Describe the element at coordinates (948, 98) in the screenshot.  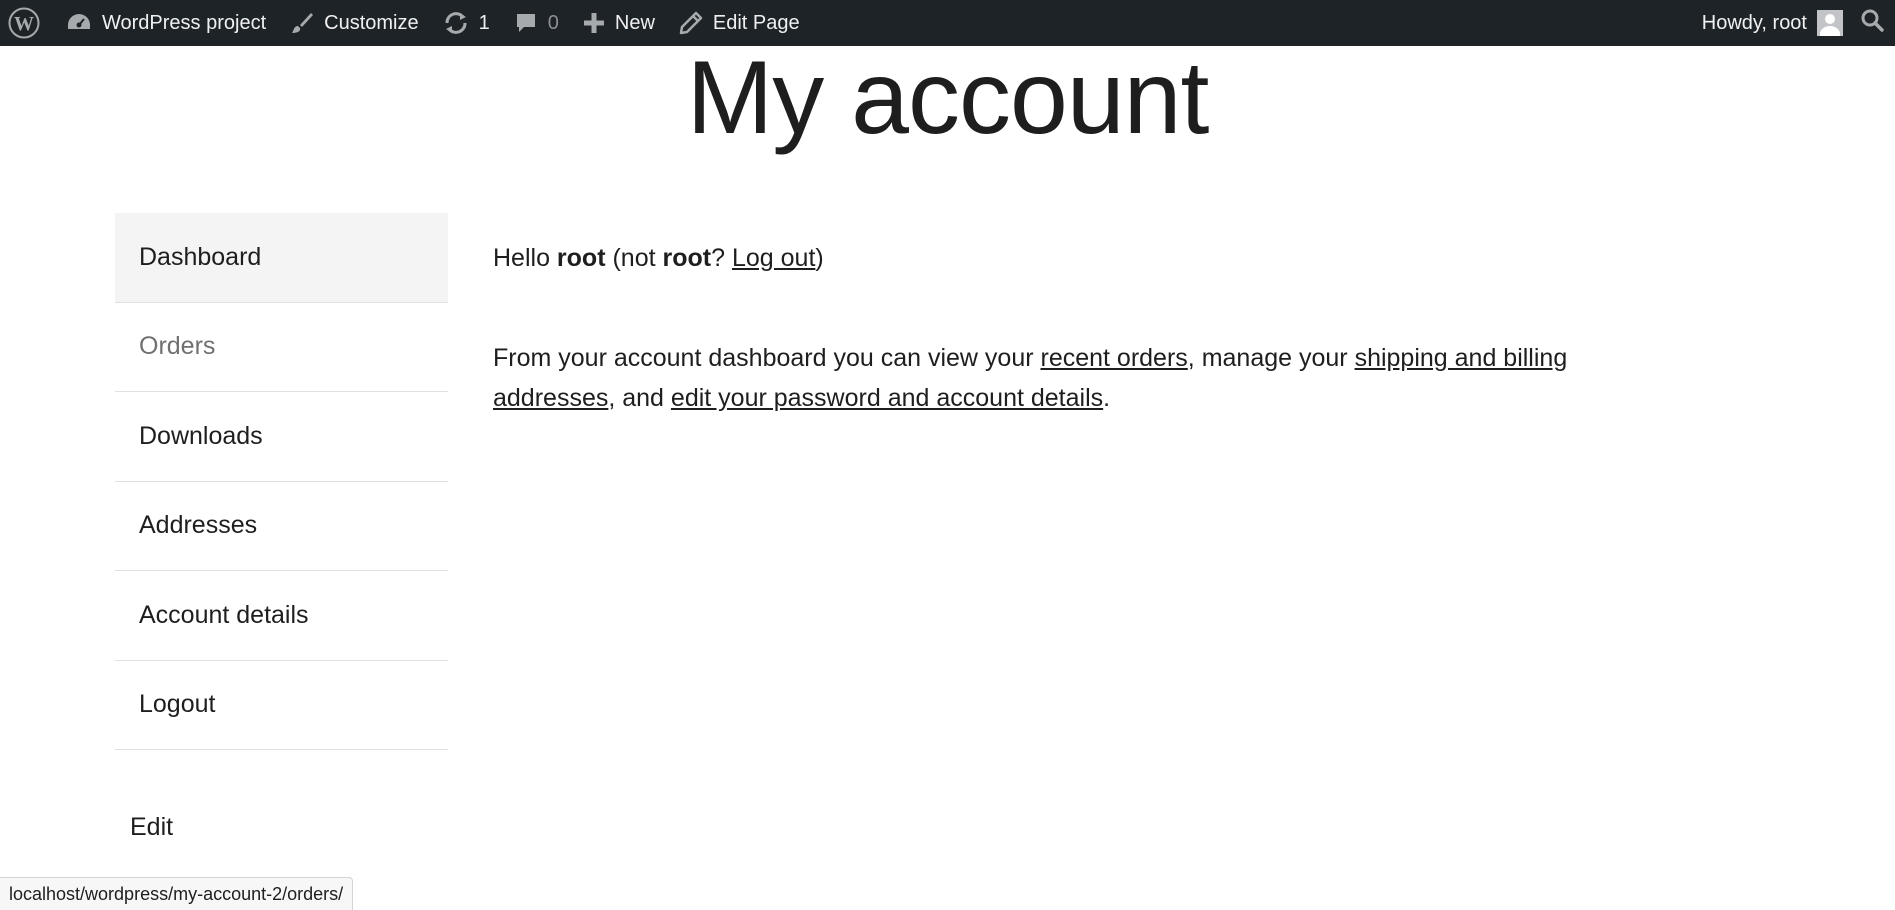
I see `page-title: My account` at that location.